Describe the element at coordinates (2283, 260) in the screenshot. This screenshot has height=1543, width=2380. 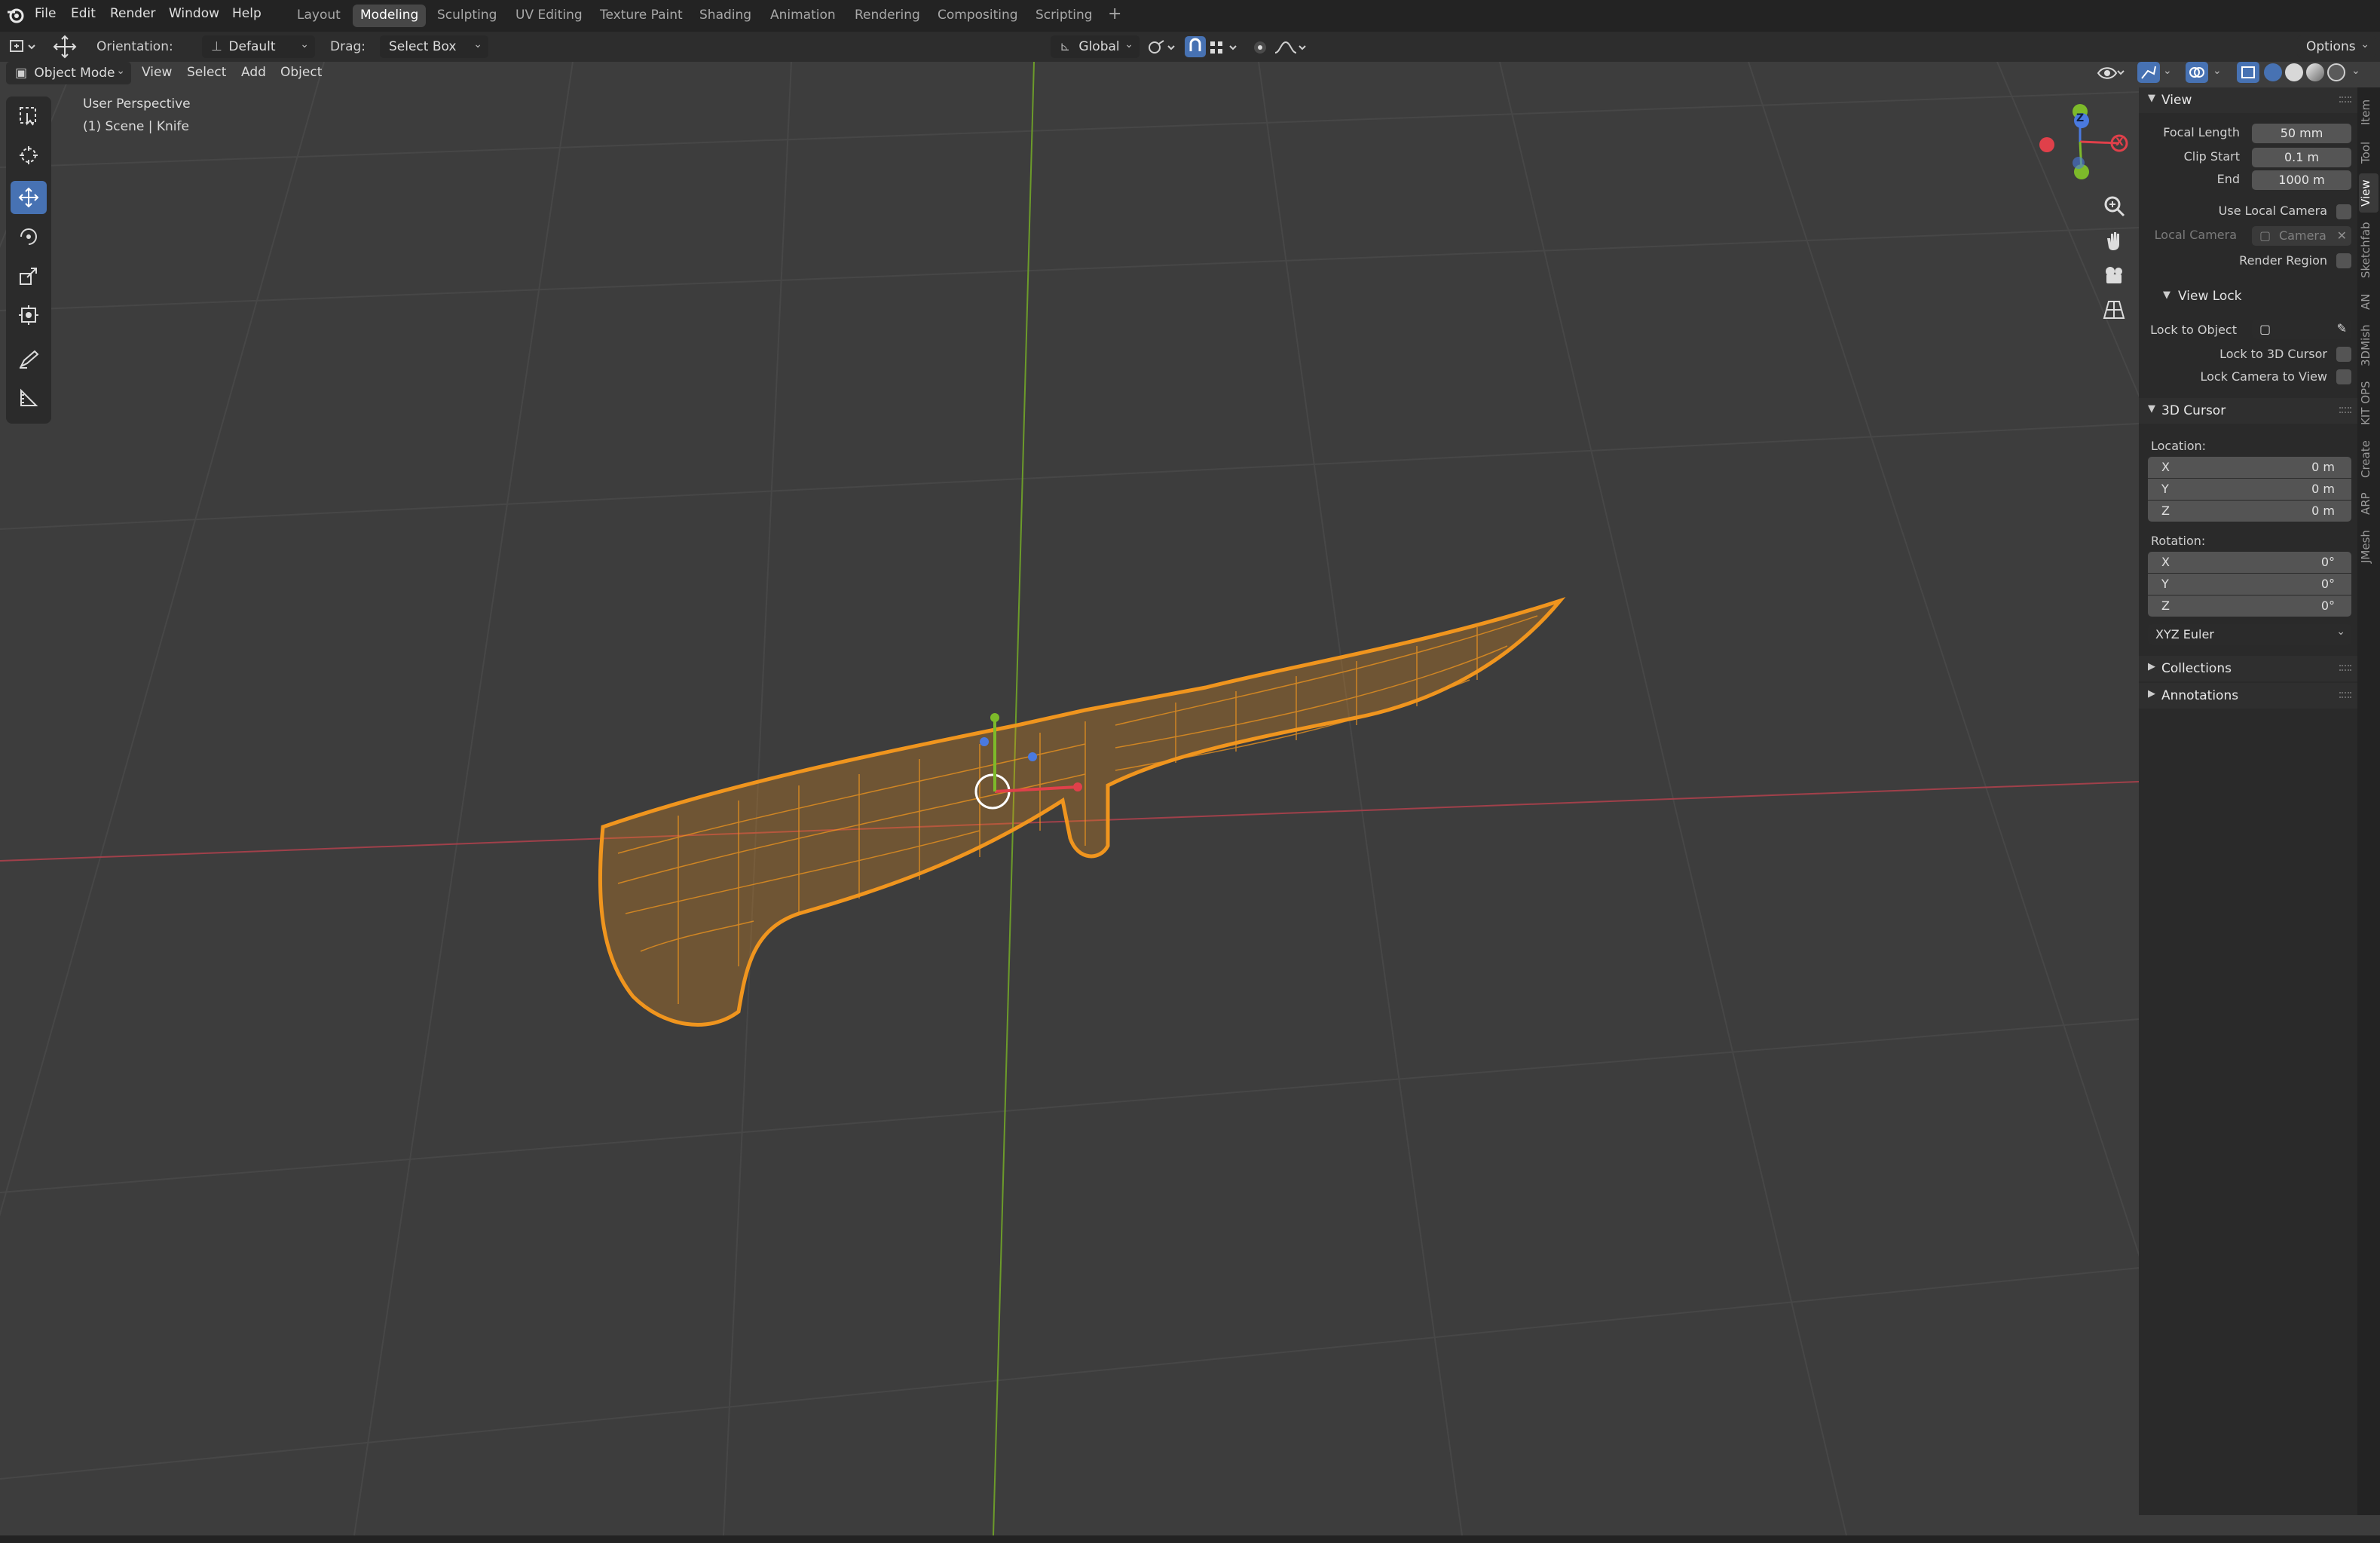
I see `render-region-label: Render Region` at that location.